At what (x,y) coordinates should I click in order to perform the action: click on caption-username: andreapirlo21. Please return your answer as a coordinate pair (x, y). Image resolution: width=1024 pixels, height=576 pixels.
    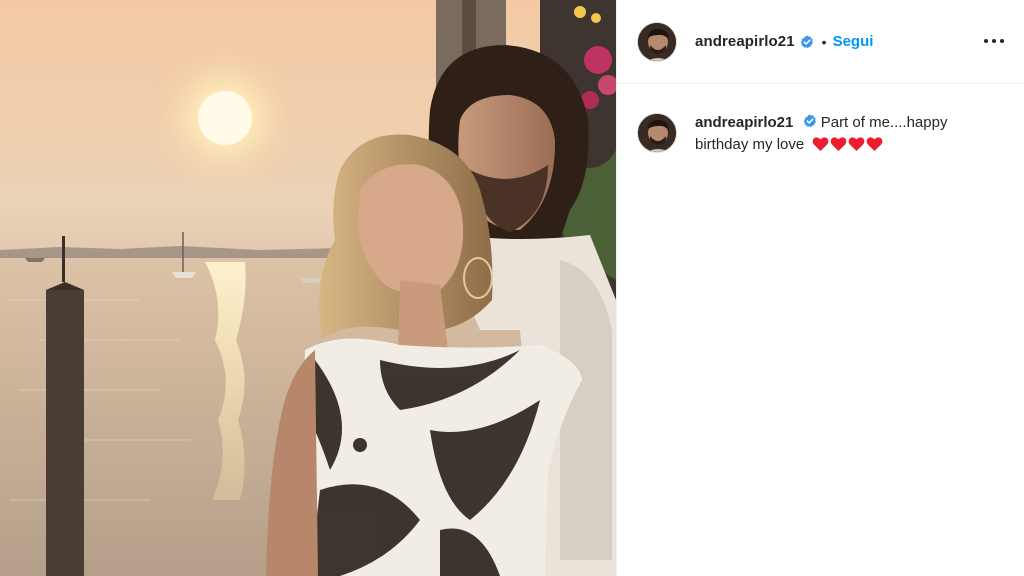
    Looking at the image, I should click on (744, 122).